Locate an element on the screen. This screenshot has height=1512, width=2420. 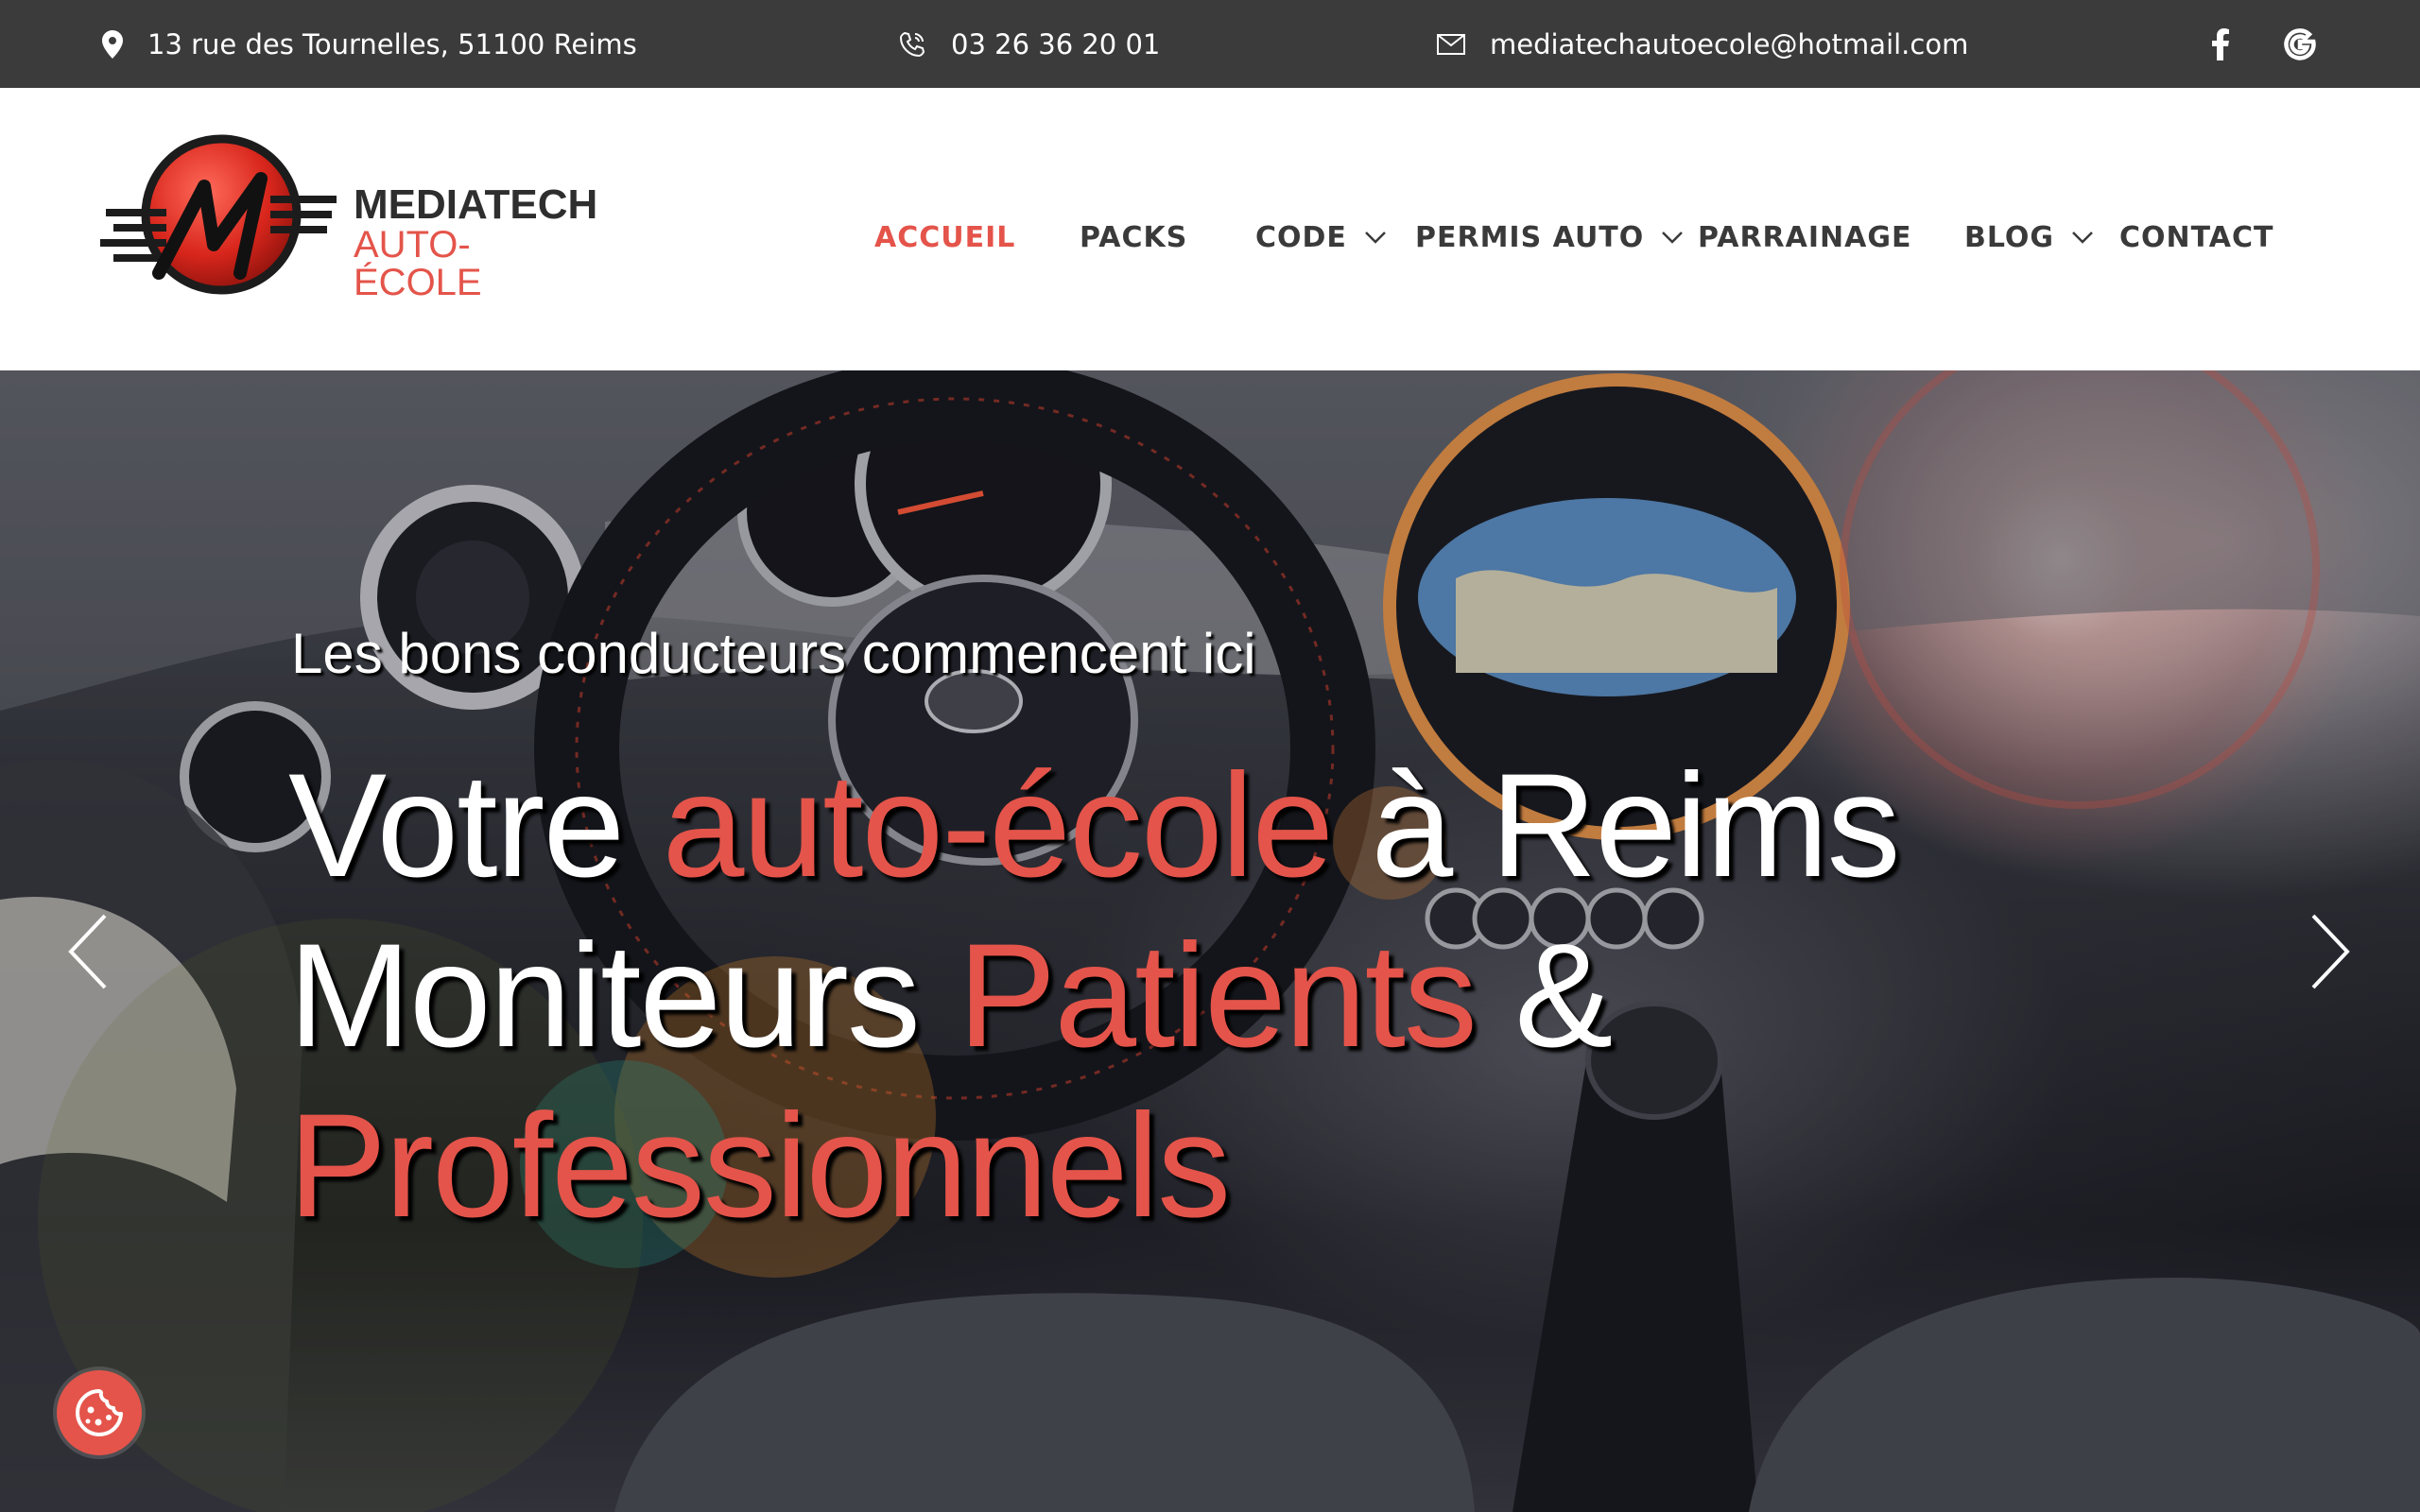
cookie-settings-button is located at coordinates (99, 1412).